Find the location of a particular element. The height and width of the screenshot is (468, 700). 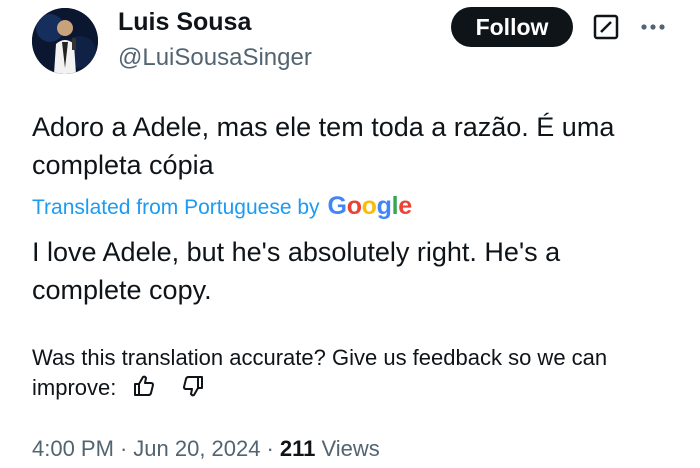

translation-attribution: Translated from Portuguese by Google is located at coordinates (222, 207).